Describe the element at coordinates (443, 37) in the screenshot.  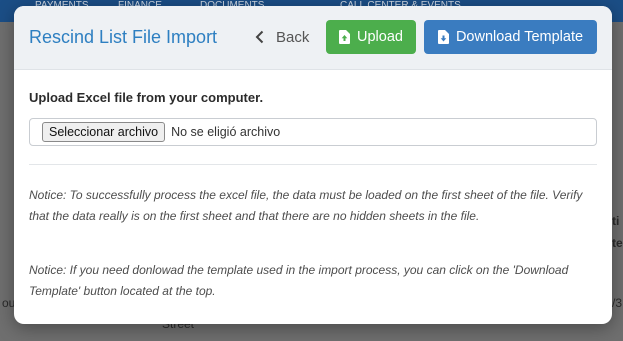
I see `file-download-icon` at that location.